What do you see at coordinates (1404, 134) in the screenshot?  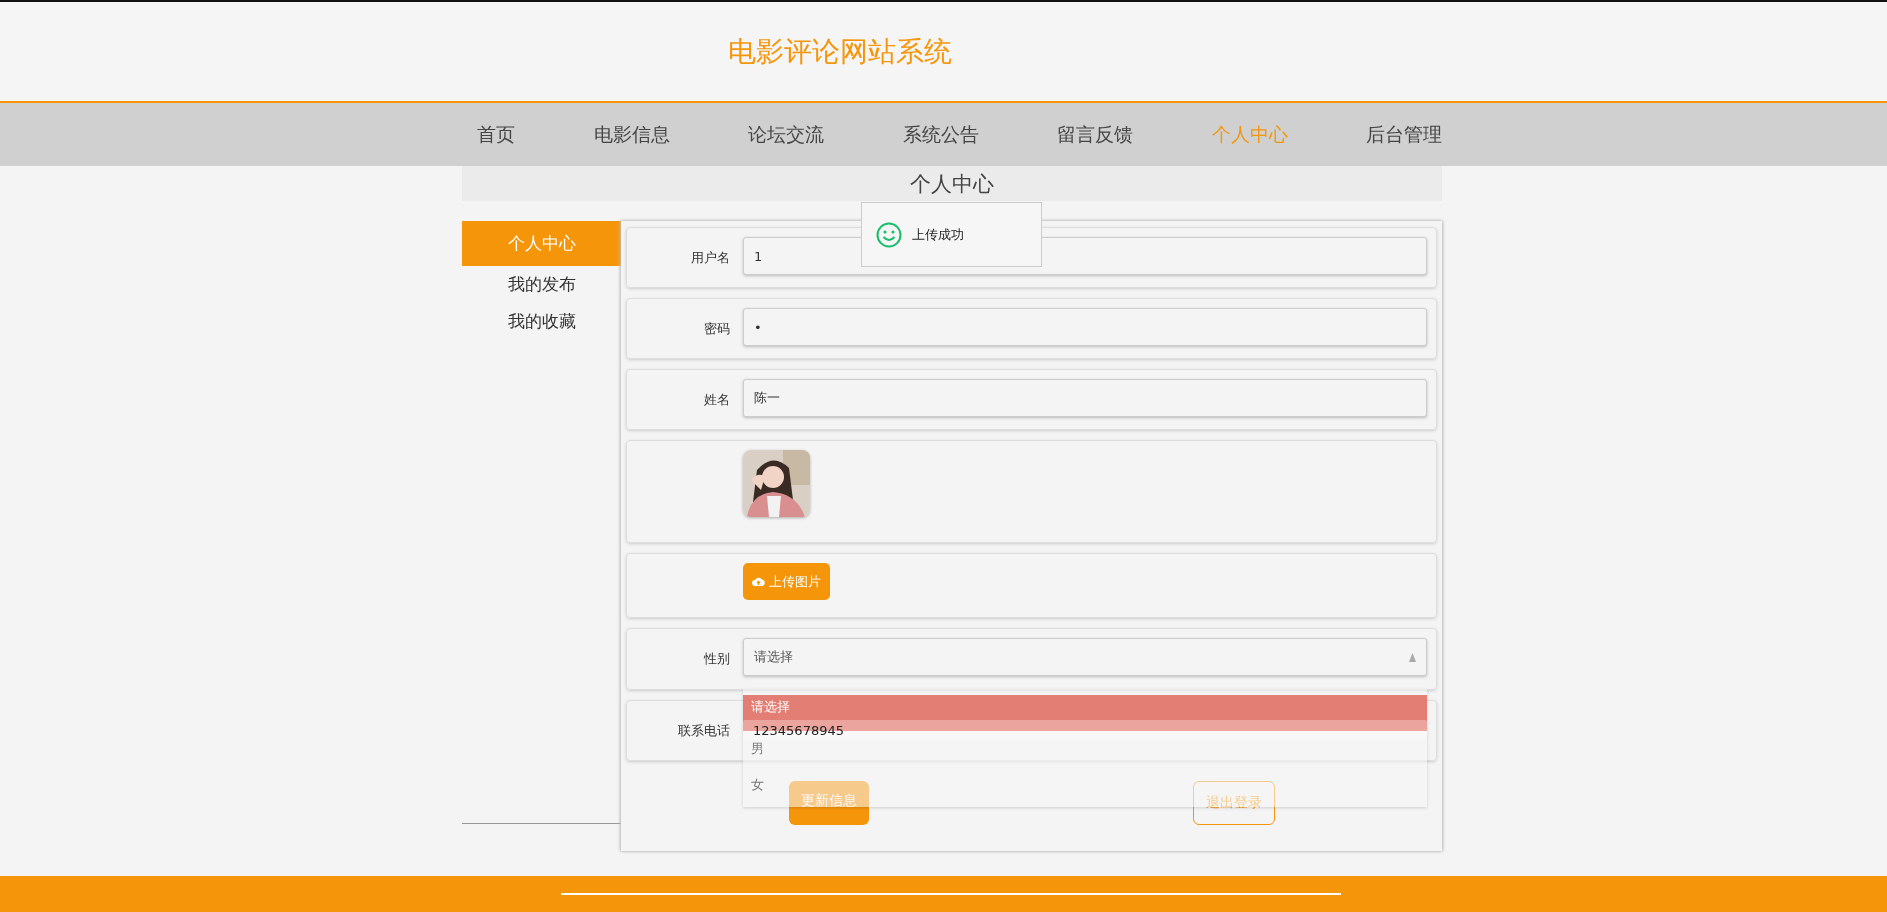 I see `nav-item: 后台管理` at bounding box center [1404, 134].